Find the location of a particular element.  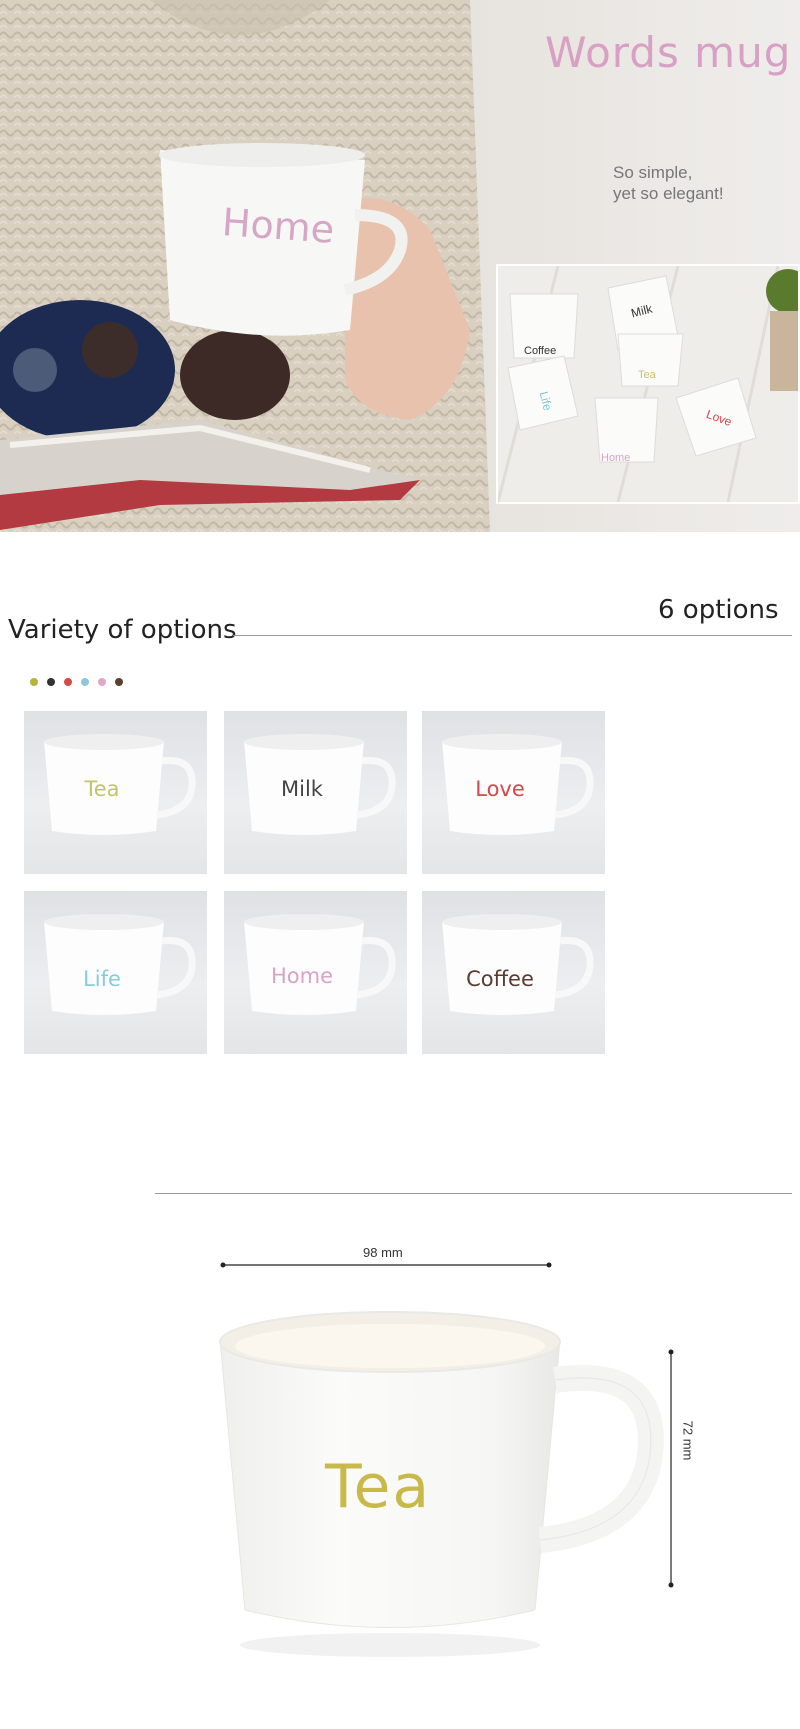

mug-option-word: Love is located at coordinates (500, 789).